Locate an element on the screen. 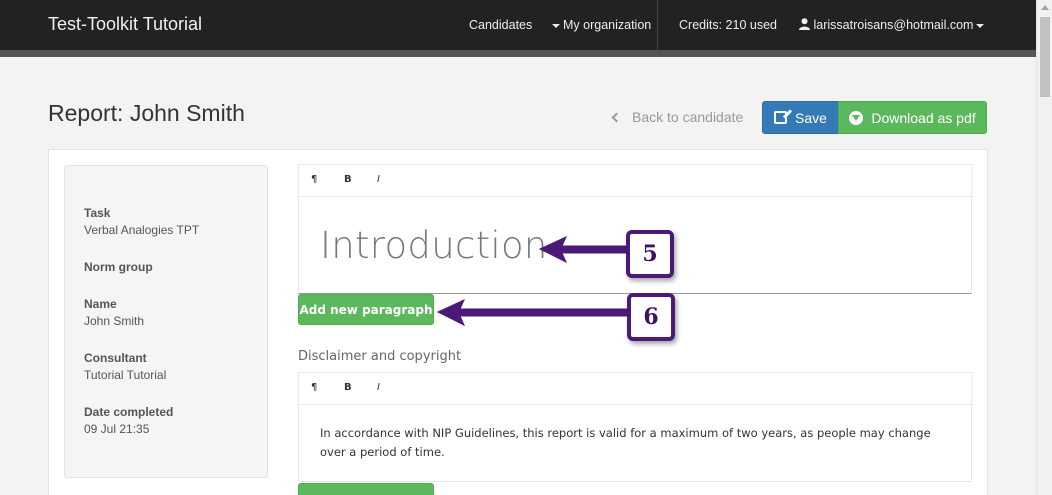 The height and width of the screenshot is (495, 1052). arrow-to-add-button is located at coordinates (532, 312).